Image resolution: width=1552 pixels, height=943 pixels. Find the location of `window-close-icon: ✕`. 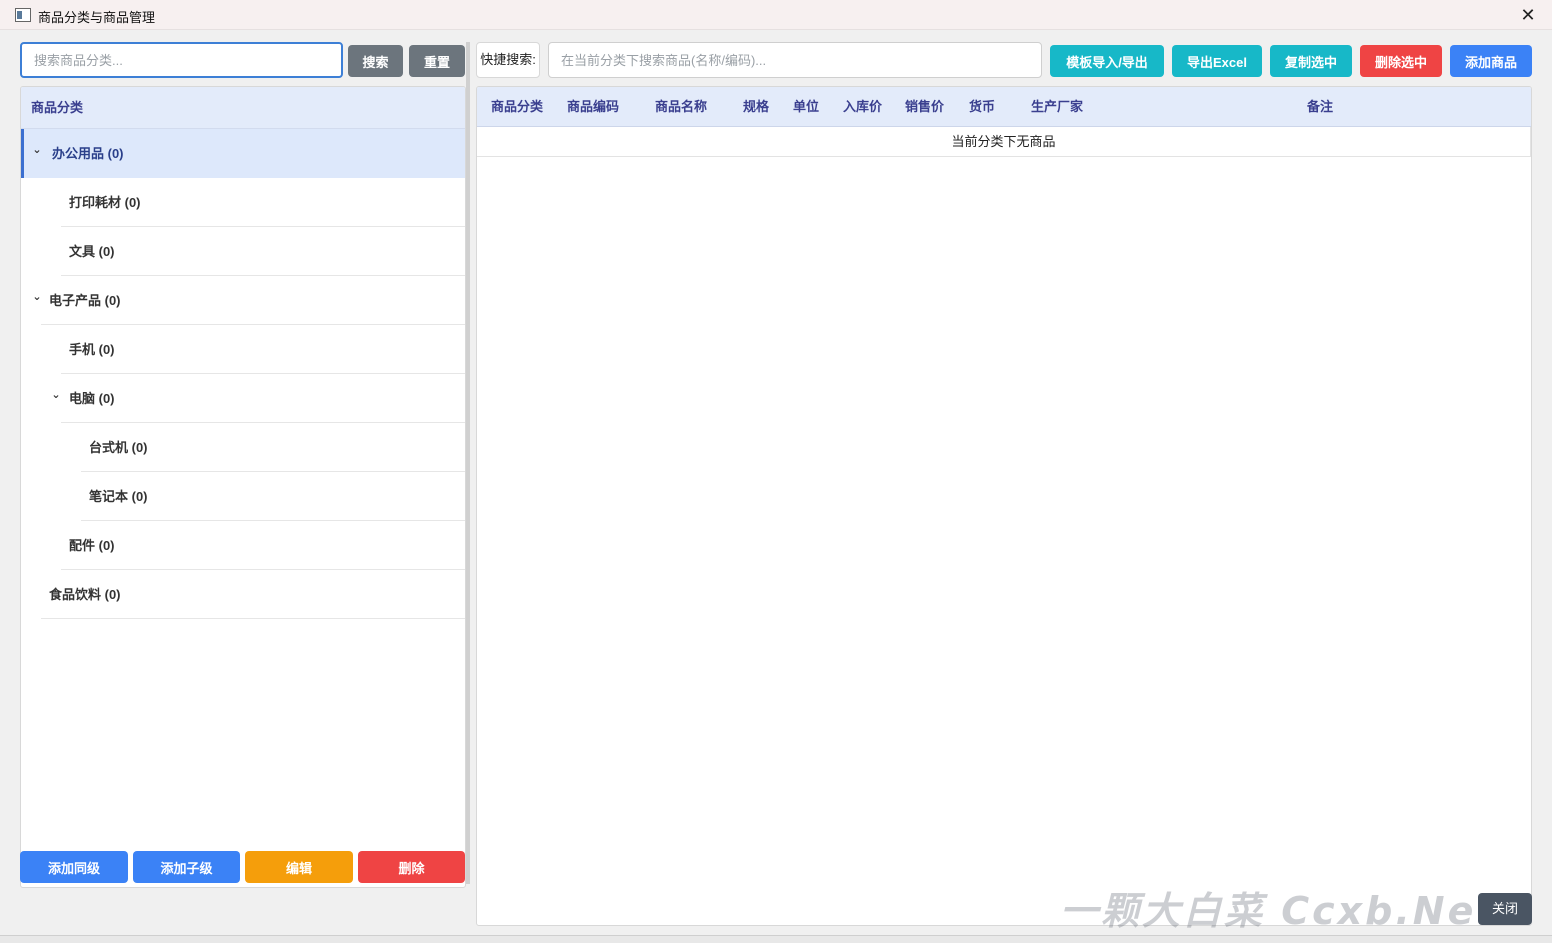

window-close-icon: ✕ is located at coordinates (1528, 15).